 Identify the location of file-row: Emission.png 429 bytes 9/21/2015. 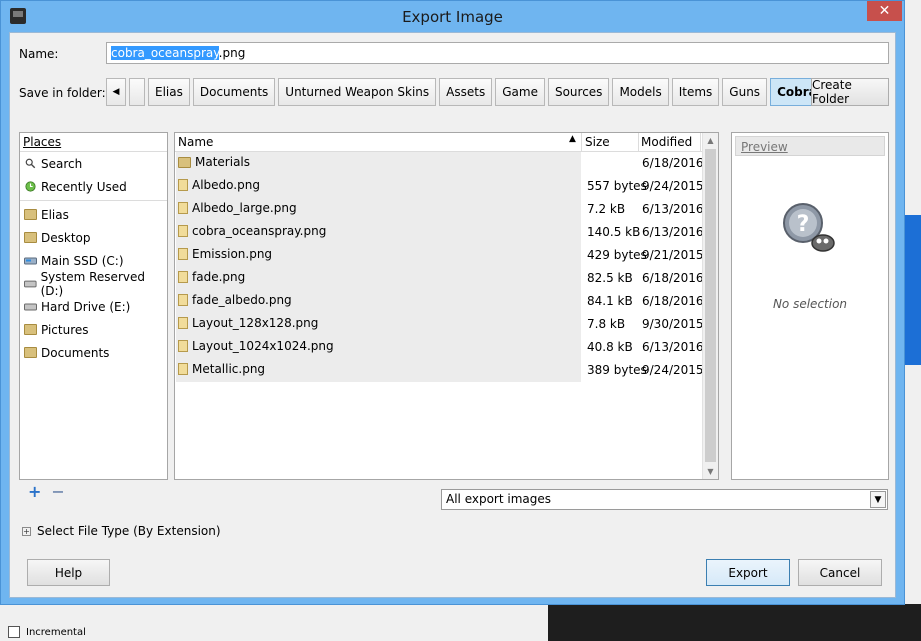
(439, 255).